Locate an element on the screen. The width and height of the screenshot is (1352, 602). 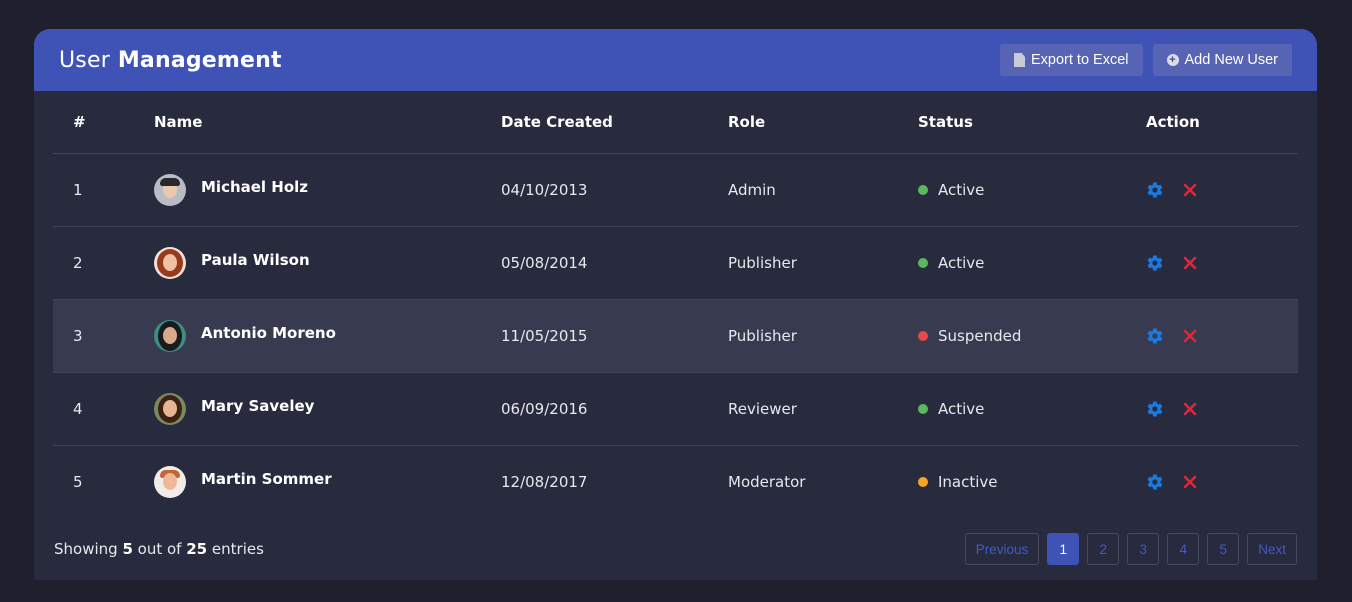
row-number: 5 is located at coordinates (78, 481).